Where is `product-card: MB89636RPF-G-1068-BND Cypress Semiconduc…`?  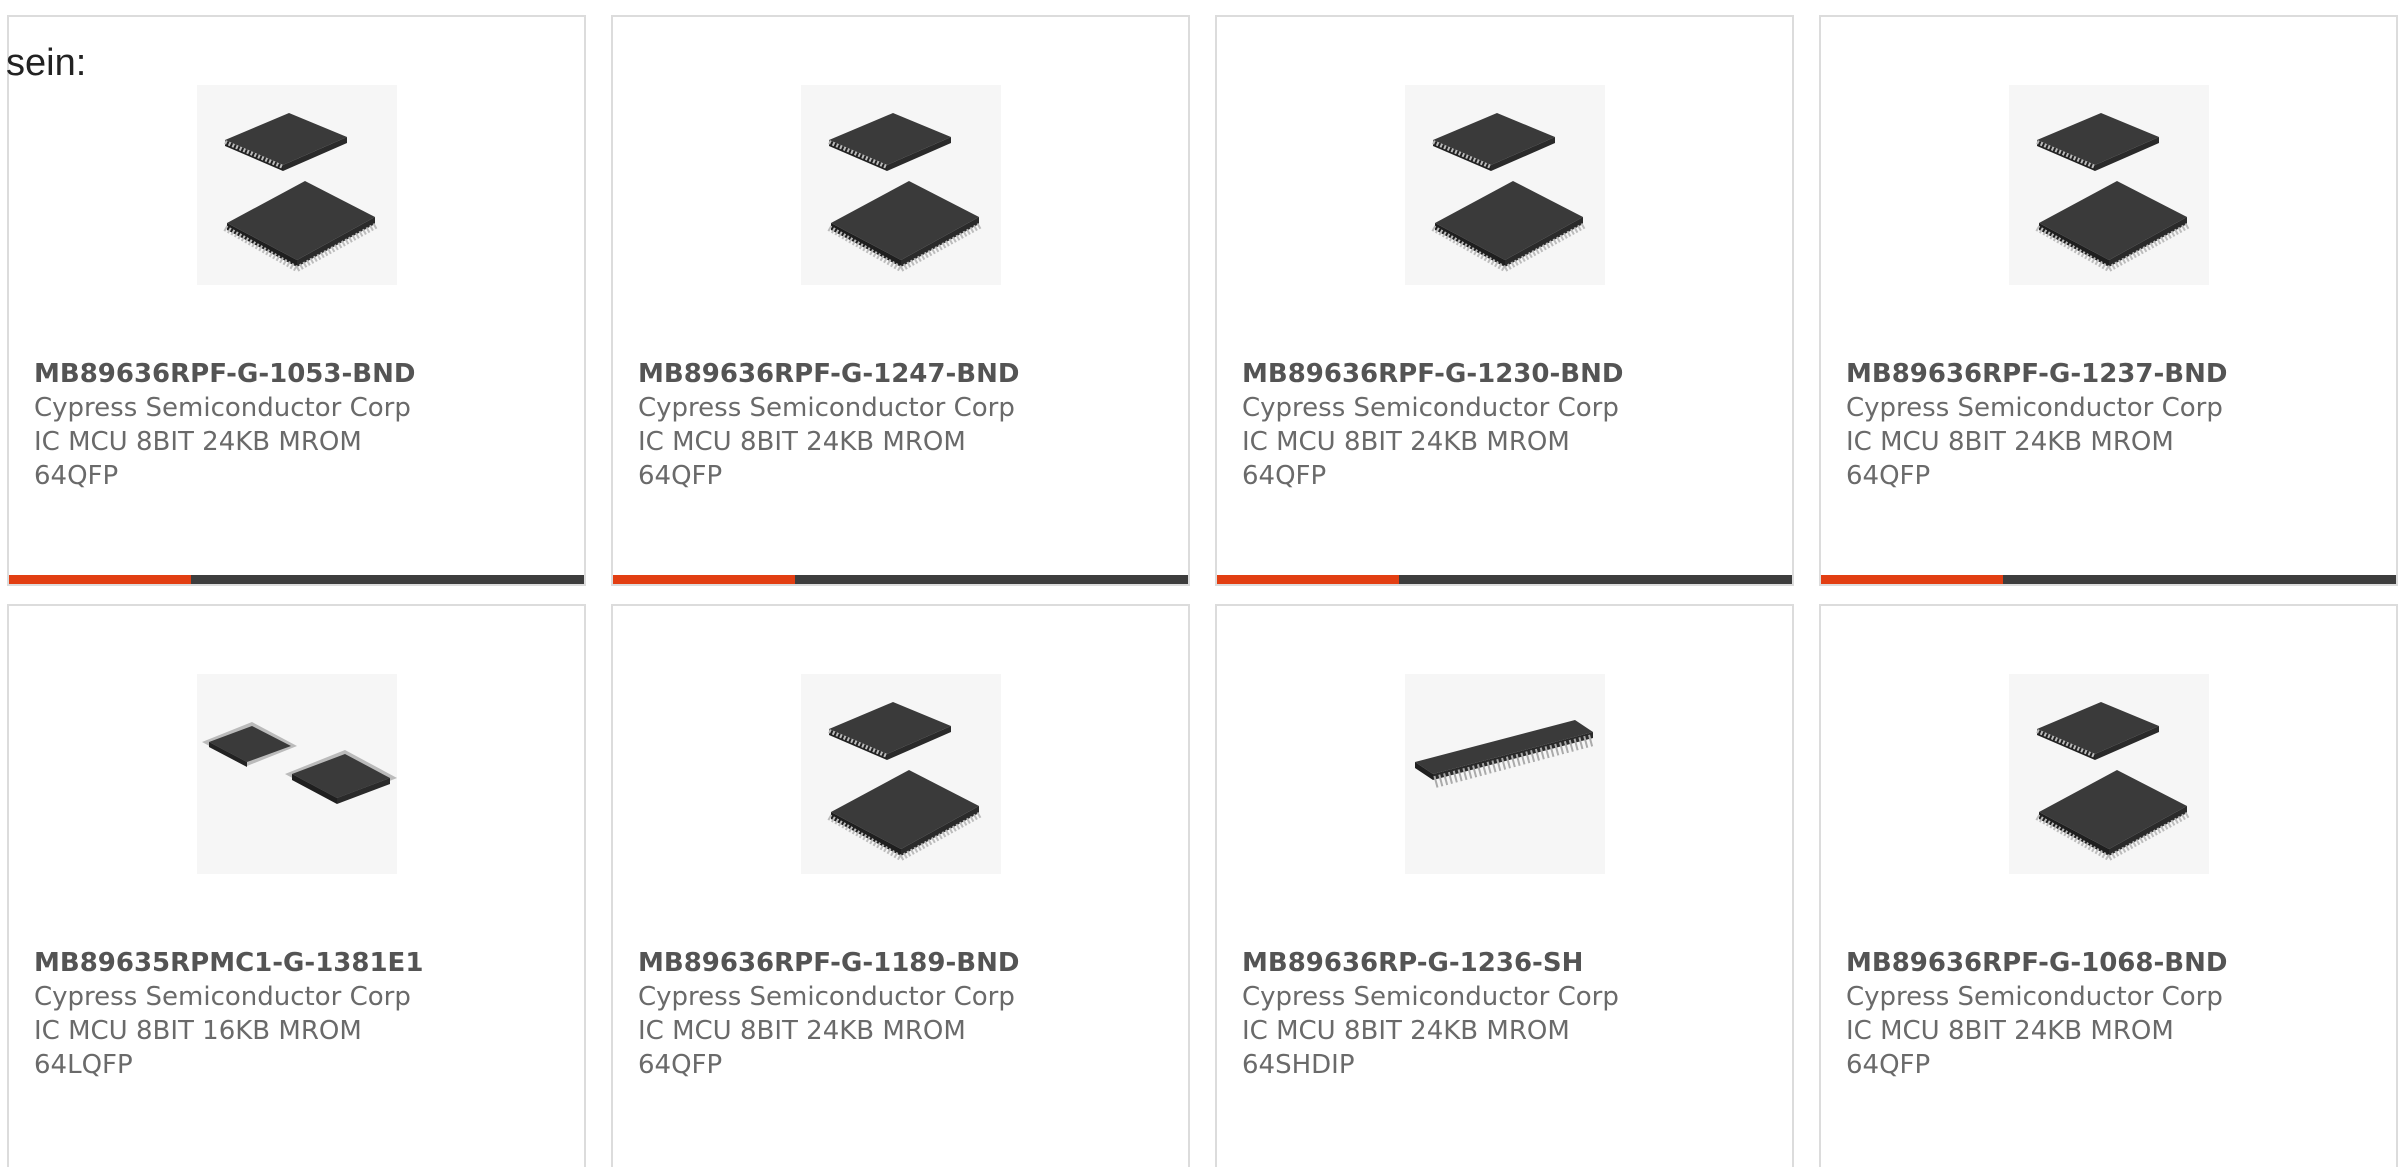
product-card: MB89636RPF-G-1068-BND Cypress Semiconduc… is located at coordinates (2108, 885).